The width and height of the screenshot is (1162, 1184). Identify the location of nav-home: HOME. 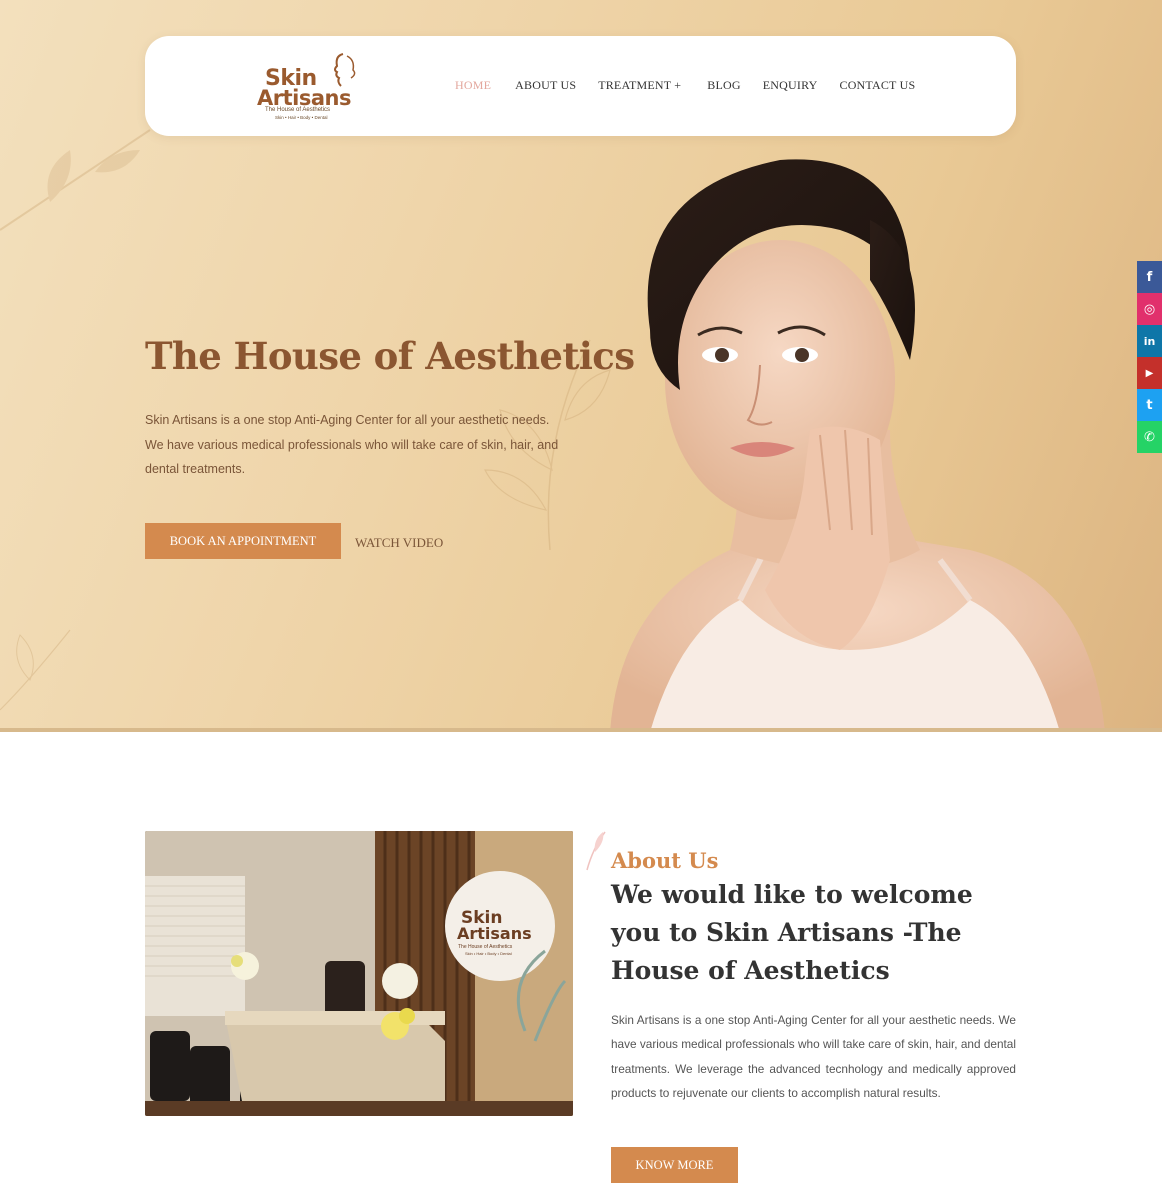
(473, 85).